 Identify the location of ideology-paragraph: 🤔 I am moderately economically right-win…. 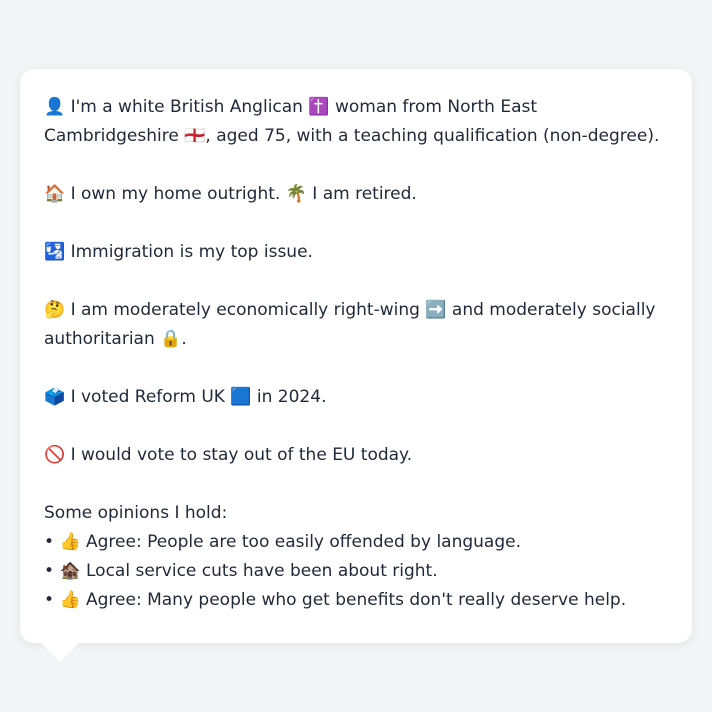
(356, 325).